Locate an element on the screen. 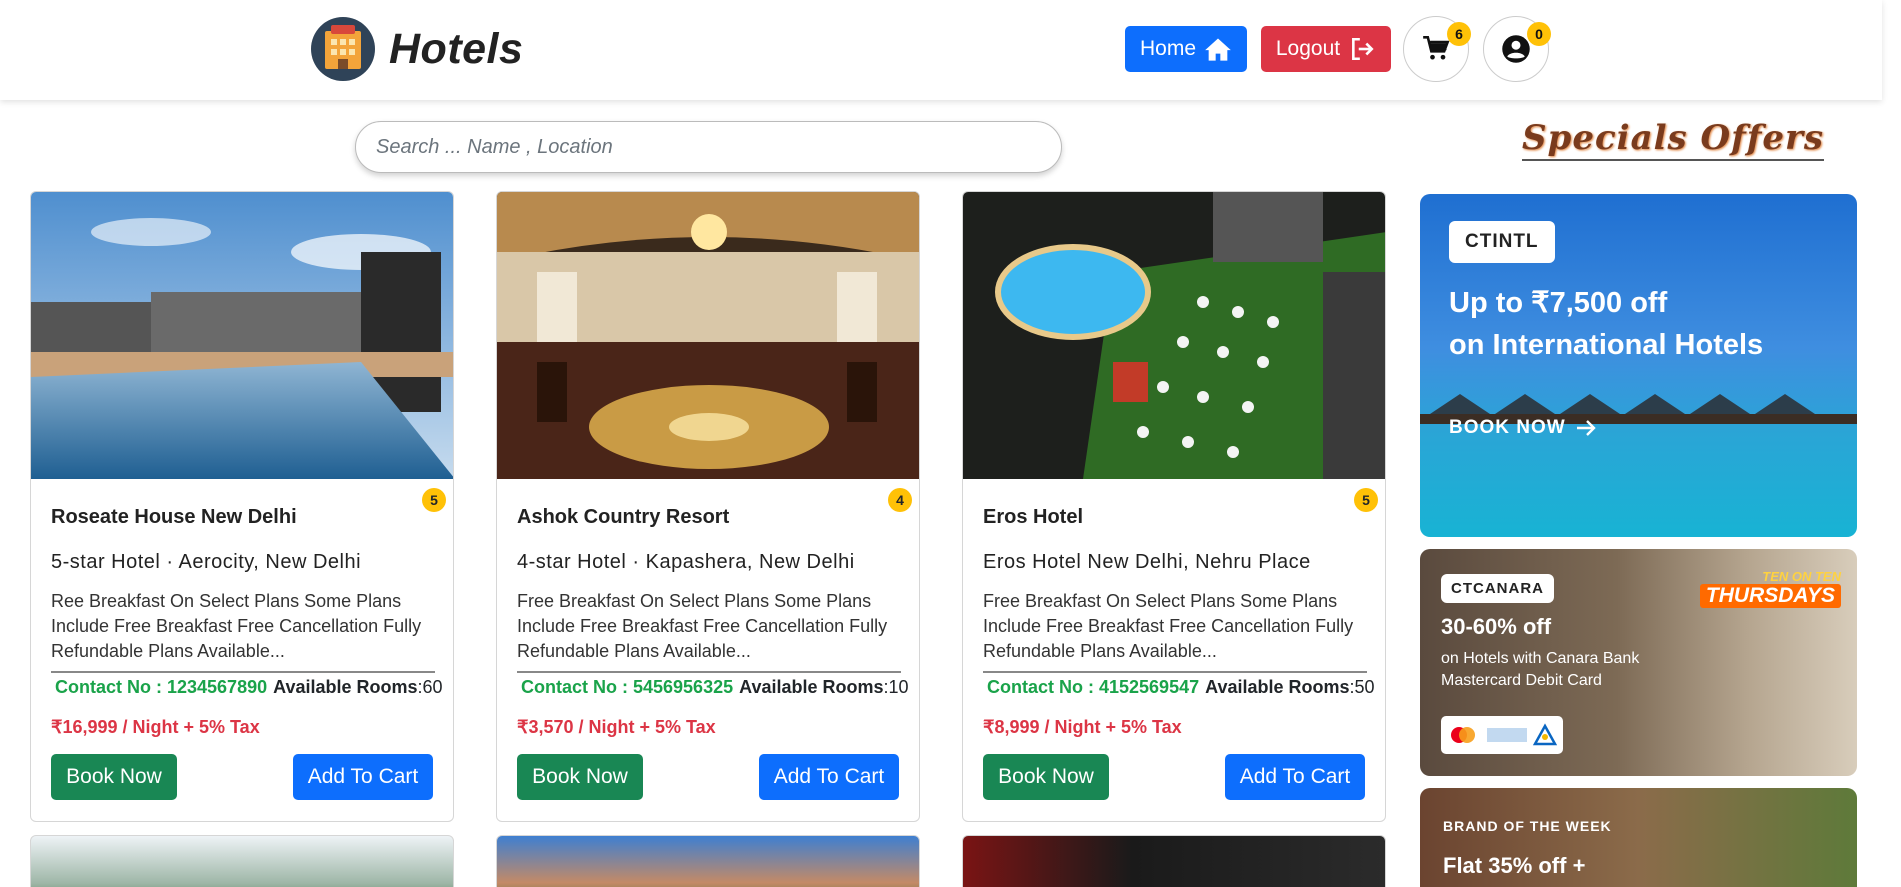  hotel-subtitle: 5-star Hotel · Aerocity, New Delhi is located at coordinates (206, 562).